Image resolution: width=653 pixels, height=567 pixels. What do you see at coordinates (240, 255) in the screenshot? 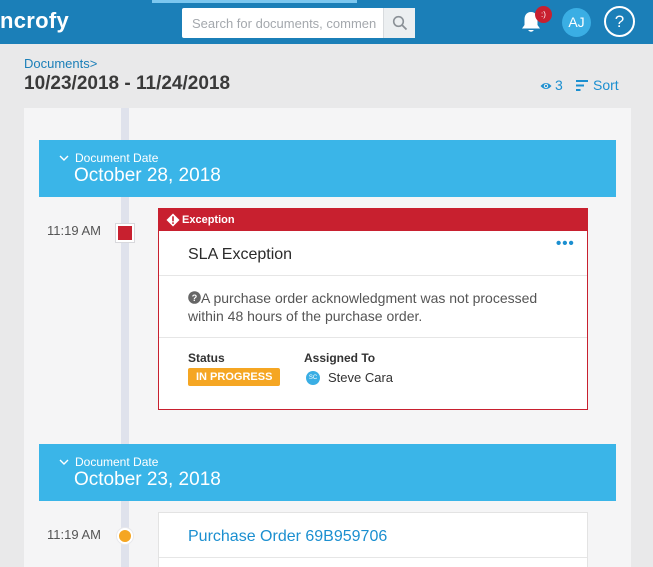
I see `exception-title: SLA Exception` at bounding box center [240, 255].